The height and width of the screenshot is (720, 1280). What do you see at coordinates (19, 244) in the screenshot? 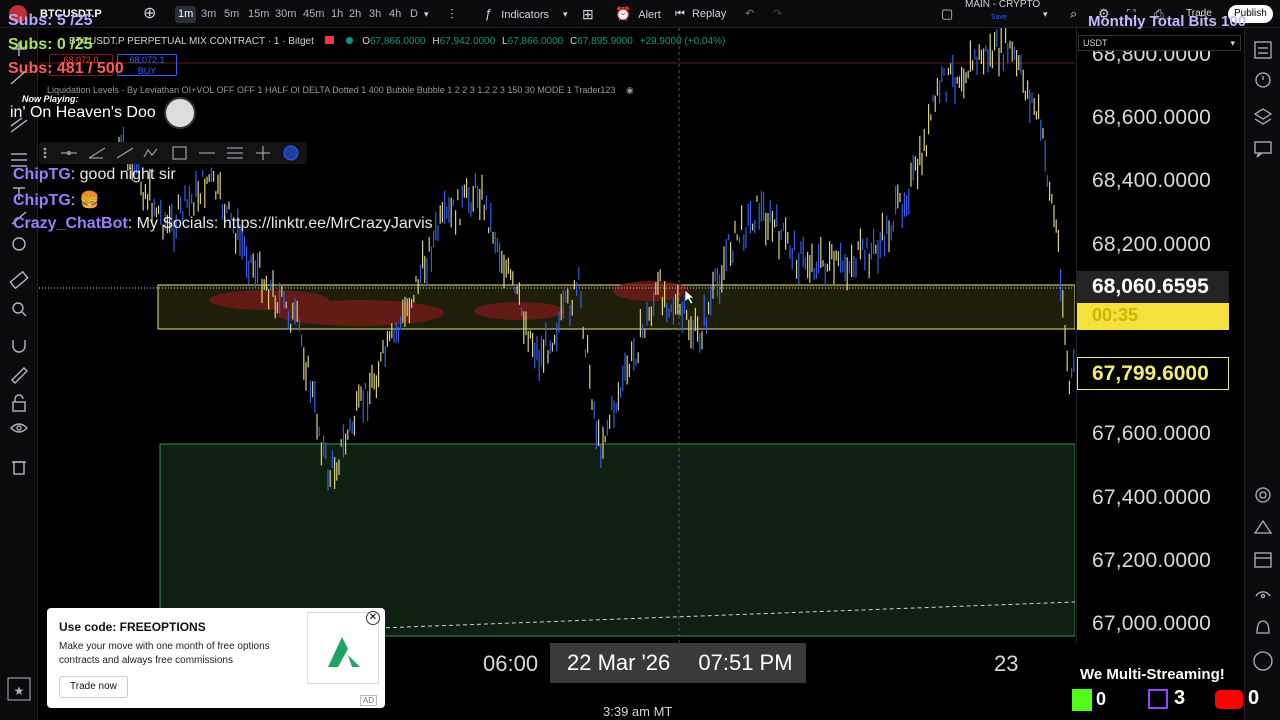
I see `emoji-icon` at bounding box center [19, 244].